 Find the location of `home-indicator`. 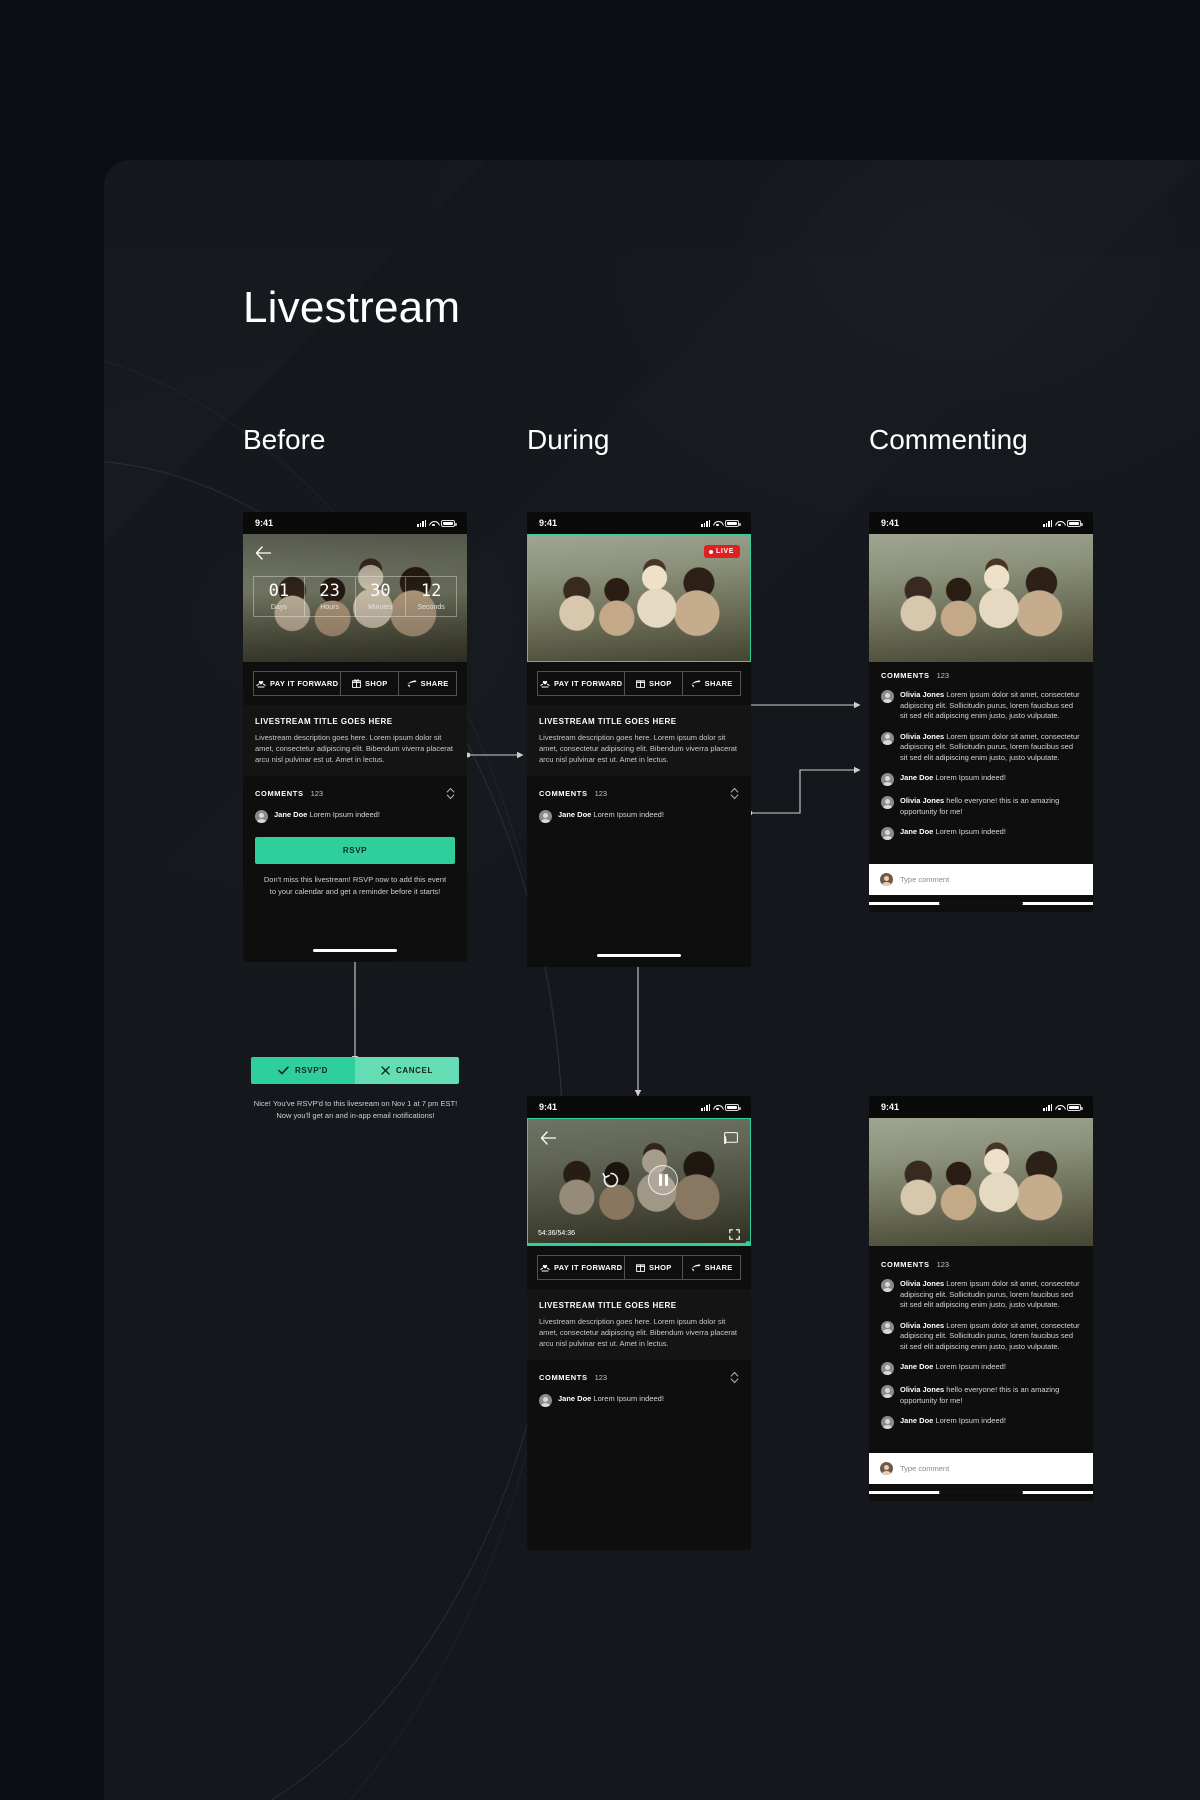

home-indicator is located at coordinates (981, 903).